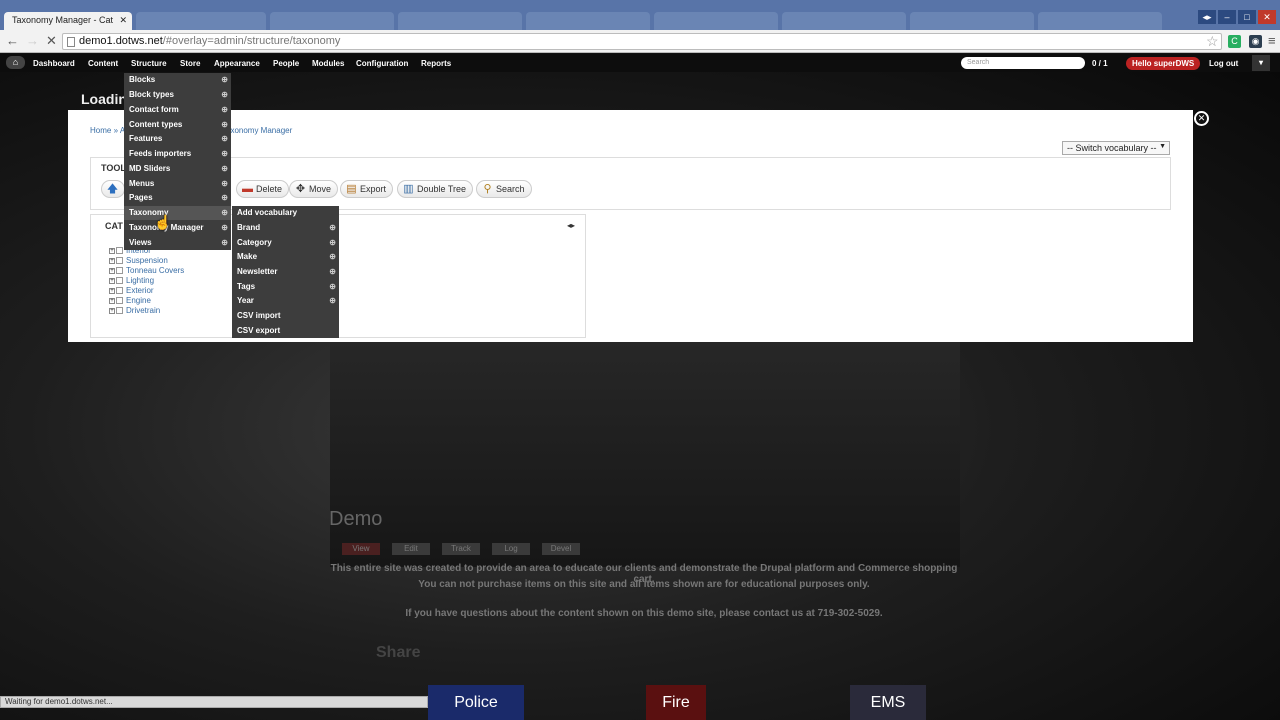  Describe the element at coordinates (143, 310) in the screenshot. I see `term-label: Drivetrain` at that location.